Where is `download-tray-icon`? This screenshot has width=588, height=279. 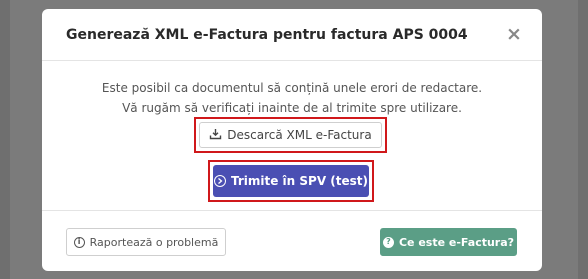 download-tray-icon is located at coordinates (215, 135).